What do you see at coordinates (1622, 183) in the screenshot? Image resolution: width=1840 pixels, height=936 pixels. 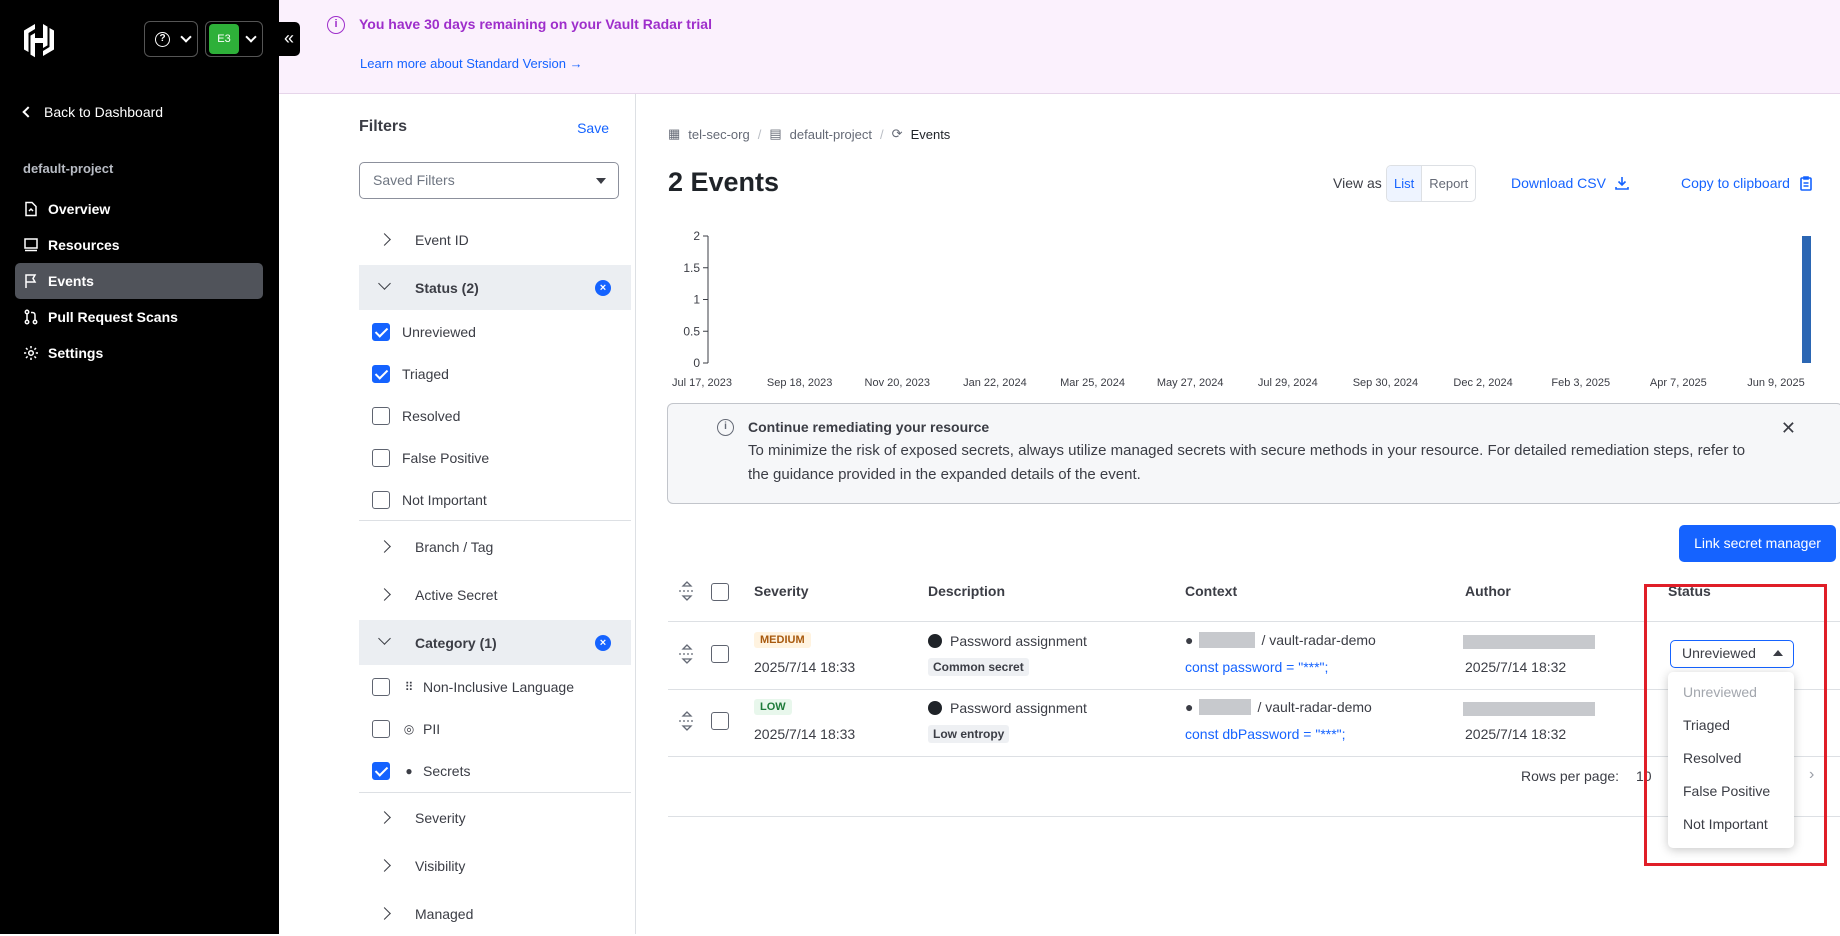 I see `download-icon` at bounding box center [1622, 183].